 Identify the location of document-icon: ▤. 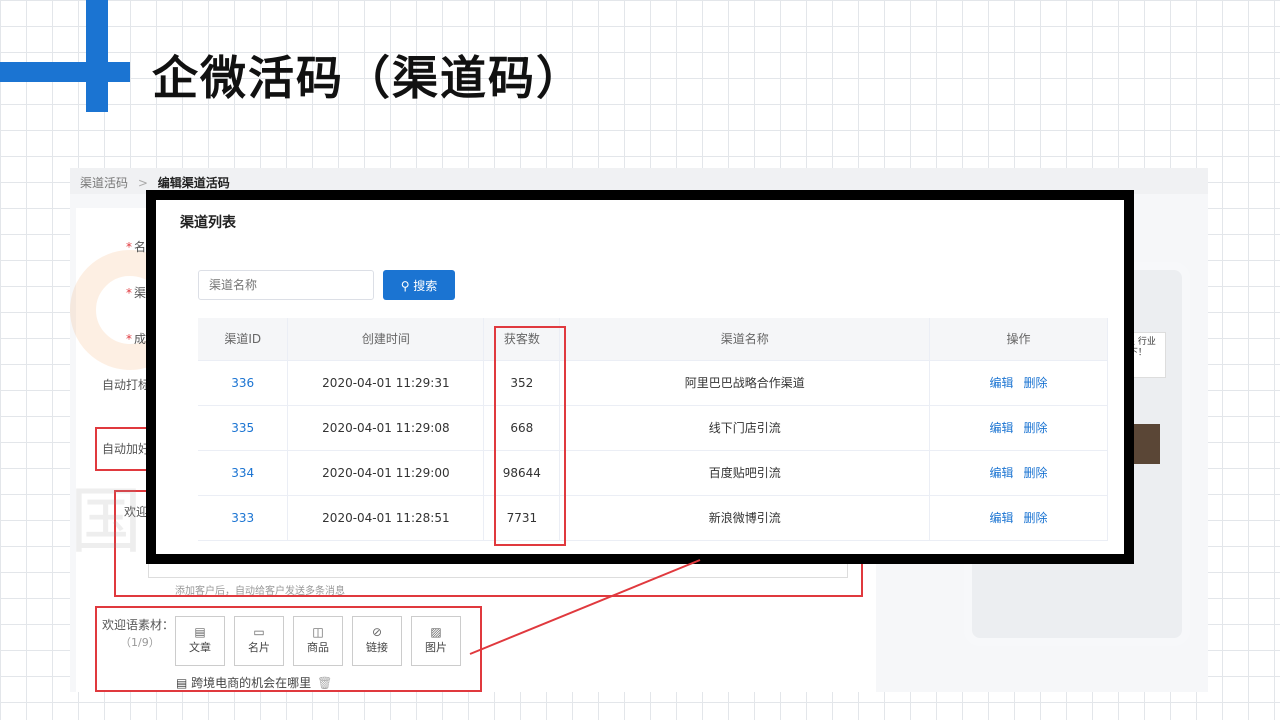
(184, 683).